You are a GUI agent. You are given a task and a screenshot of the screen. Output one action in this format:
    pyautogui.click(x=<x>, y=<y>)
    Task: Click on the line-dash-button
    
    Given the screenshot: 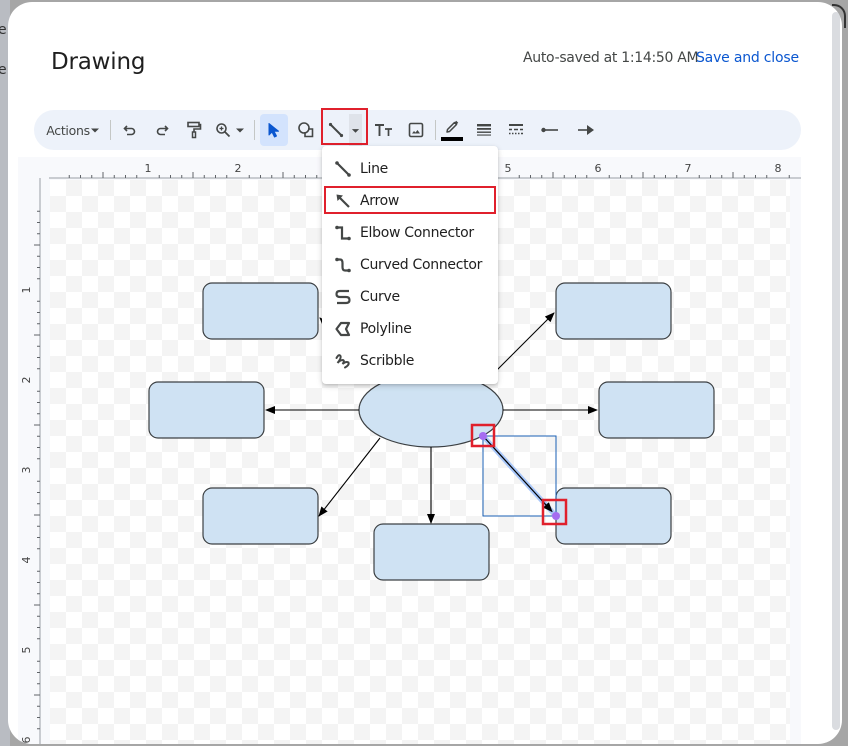 What is the action you would take?
    pyautogui.click(x=516, y=130)
    